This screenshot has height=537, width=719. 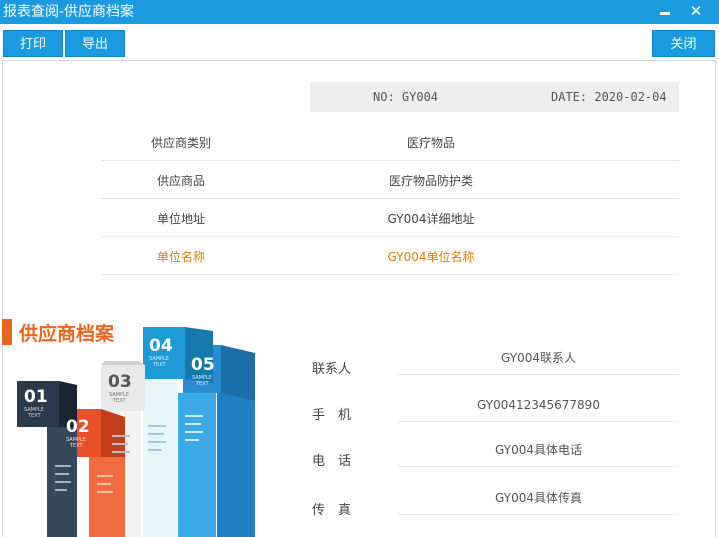 What do you see at coordinates (332, 461) in the screenshot?
I see `phone-label: 电 话` at bounding box center [332, 461].